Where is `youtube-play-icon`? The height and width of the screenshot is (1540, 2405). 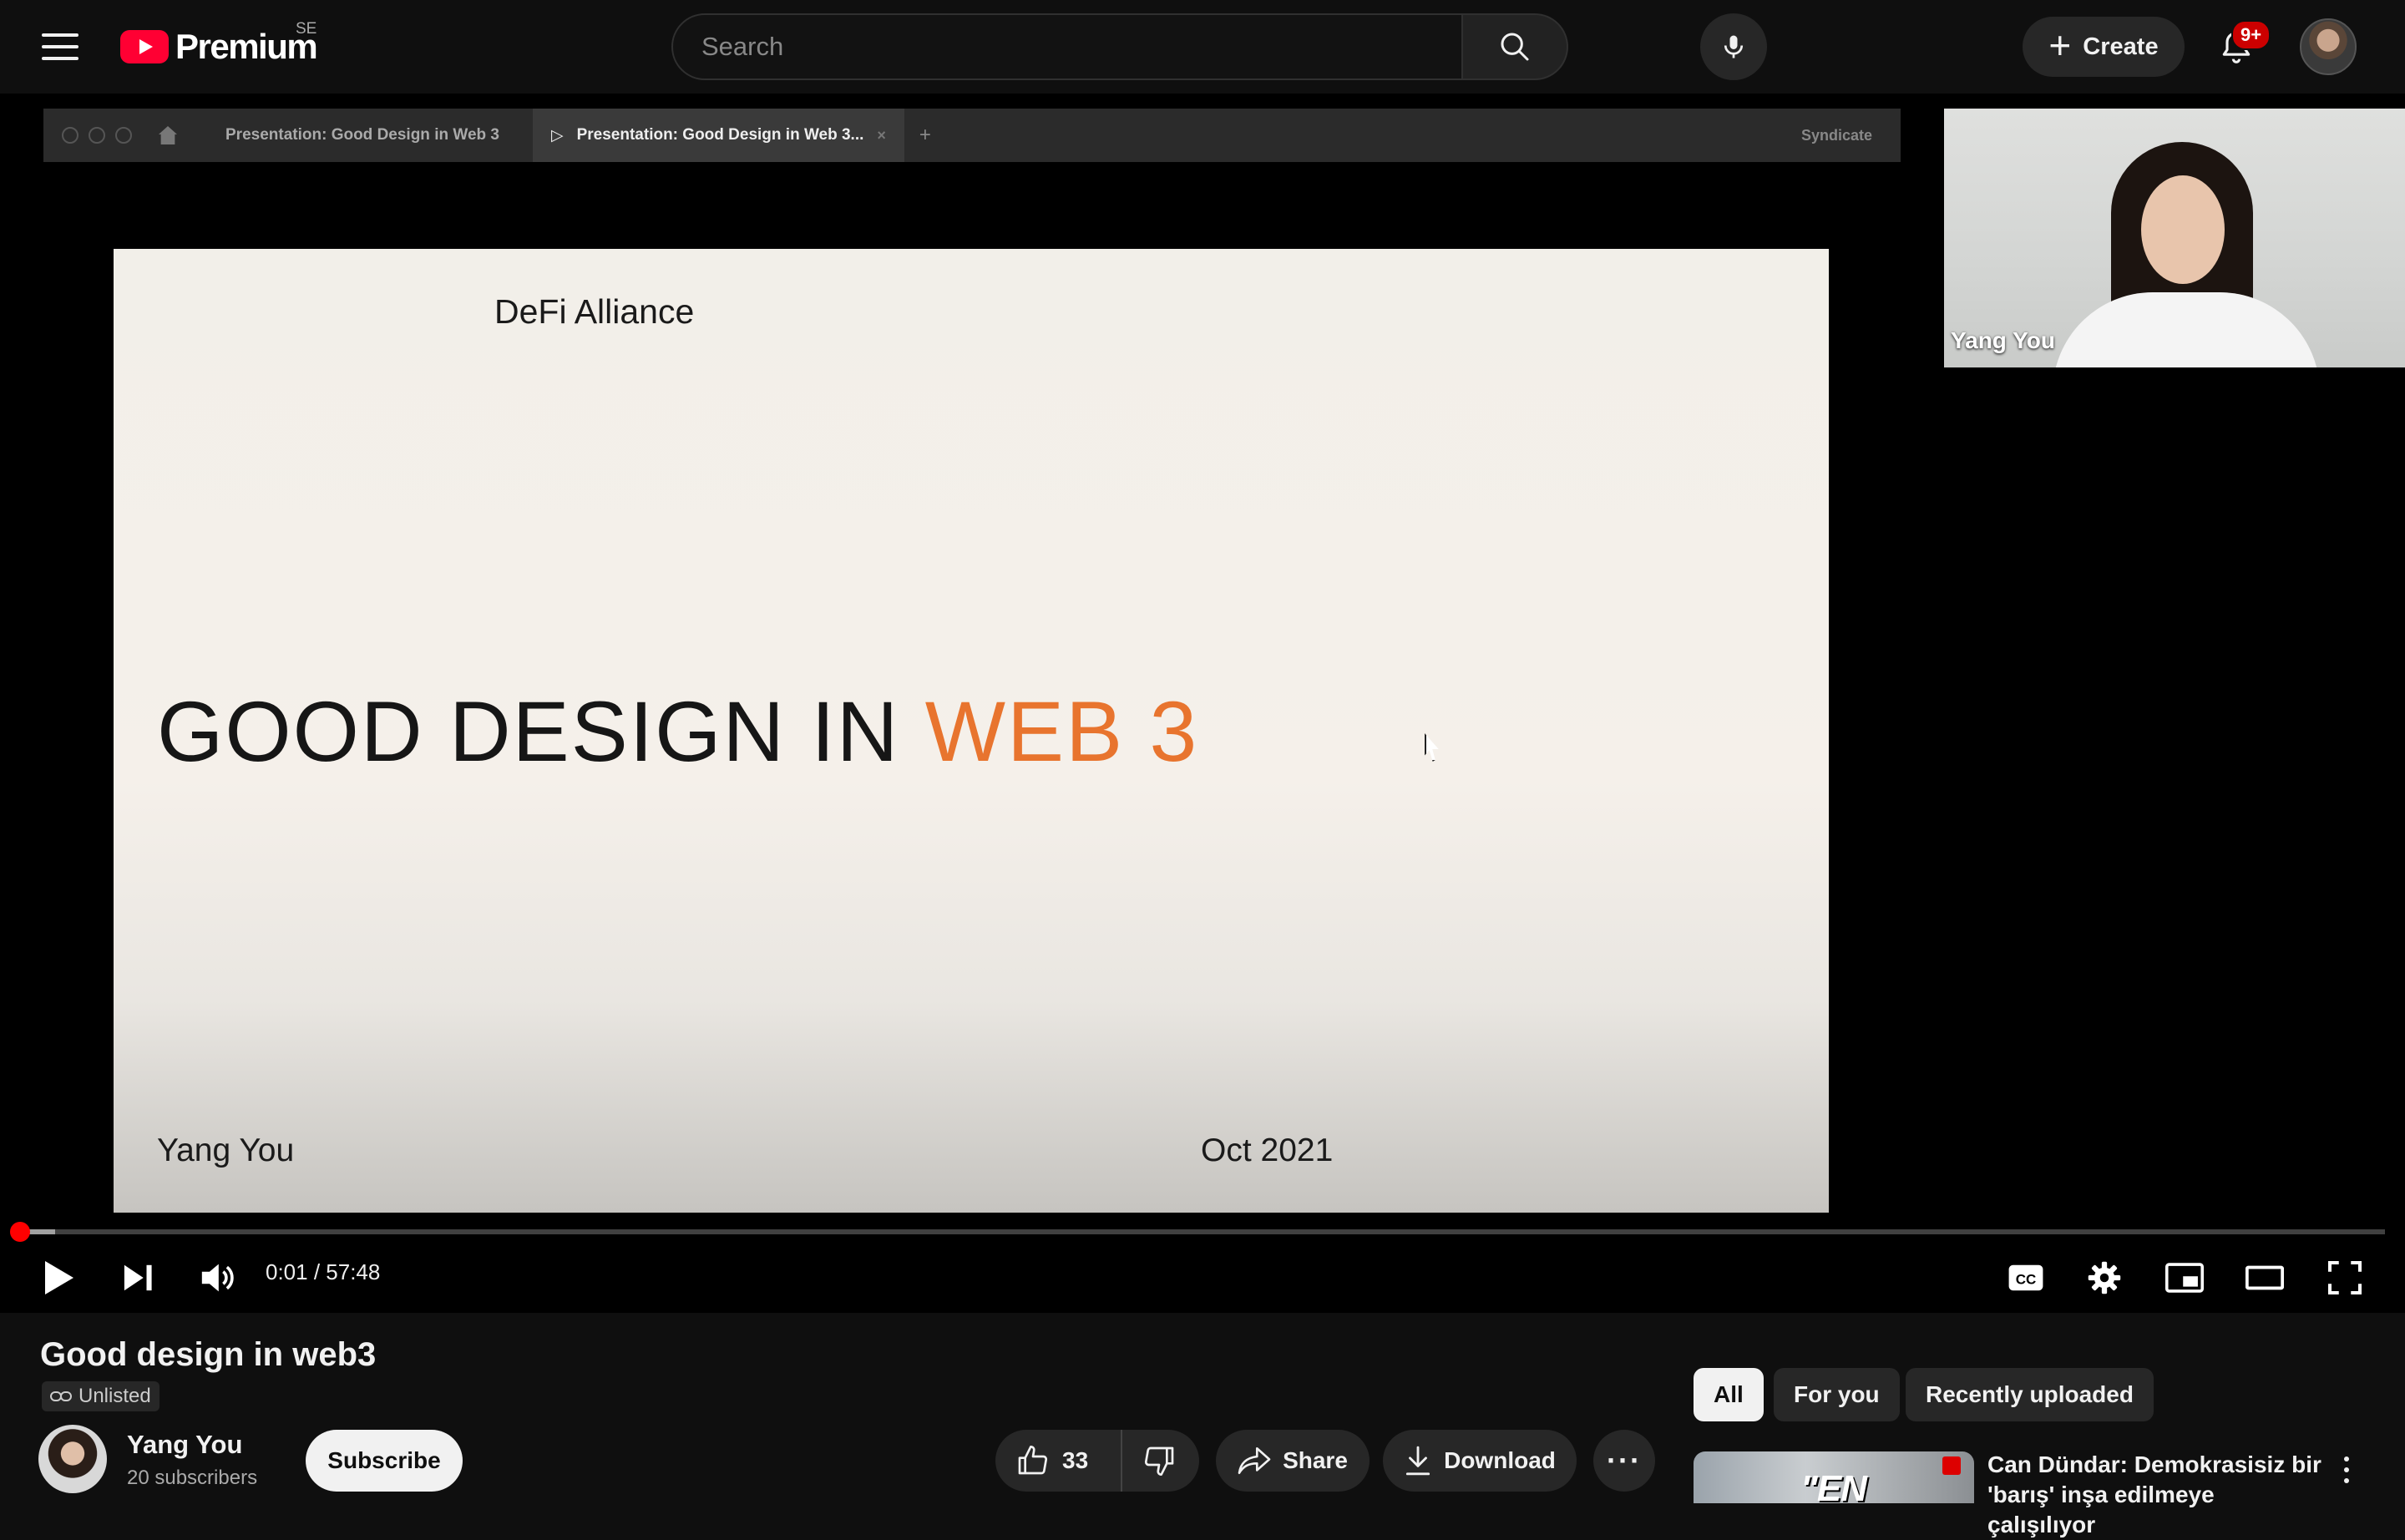 youtube-play-icon is located at coordinates (144, 47).